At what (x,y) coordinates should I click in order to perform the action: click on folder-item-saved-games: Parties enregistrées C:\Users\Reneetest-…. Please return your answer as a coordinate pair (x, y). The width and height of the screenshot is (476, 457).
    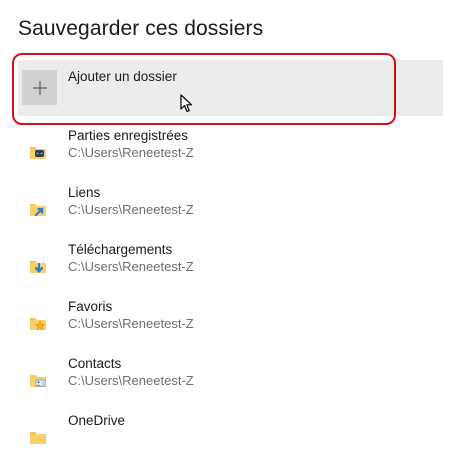
    Looking at the image, I should click on (228, 150).